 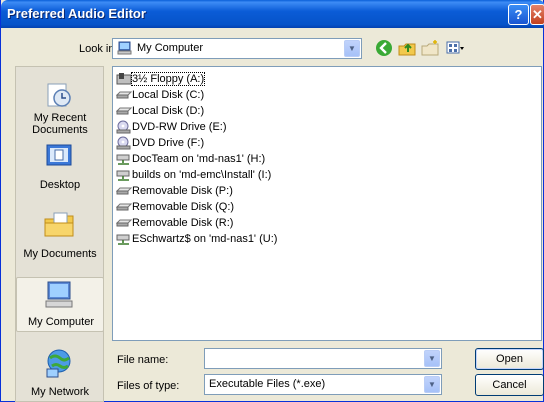 I want to click on place-label: My Documents, so click(x=60, y=254).